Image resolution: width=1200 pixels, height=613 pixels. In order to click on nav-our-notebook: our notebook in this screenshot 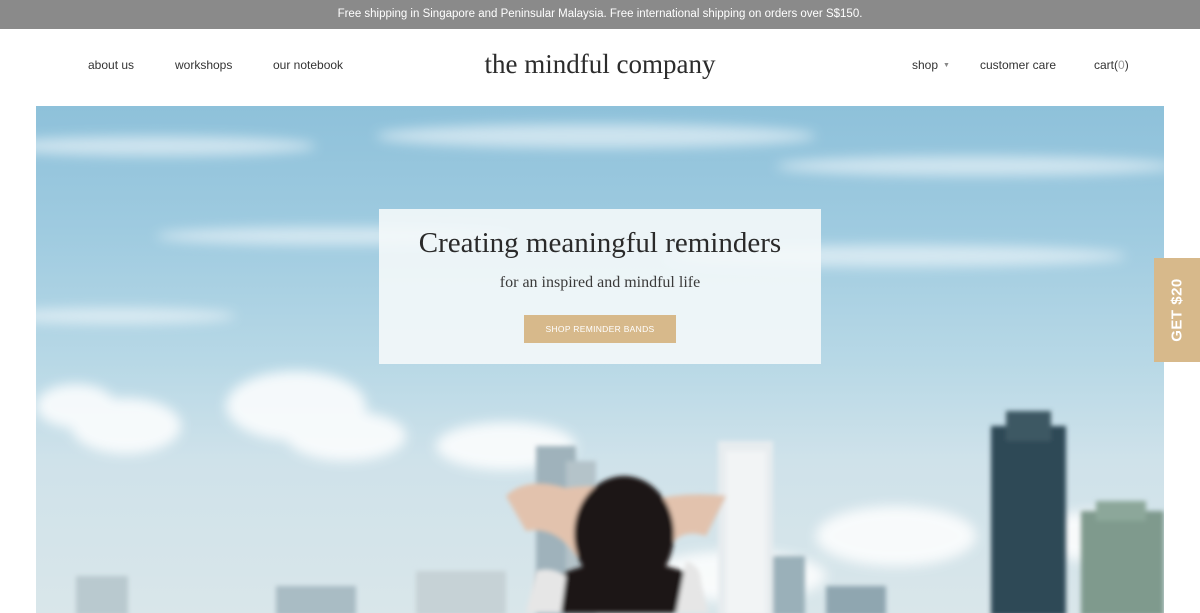, I will do `click(308, 65)`.